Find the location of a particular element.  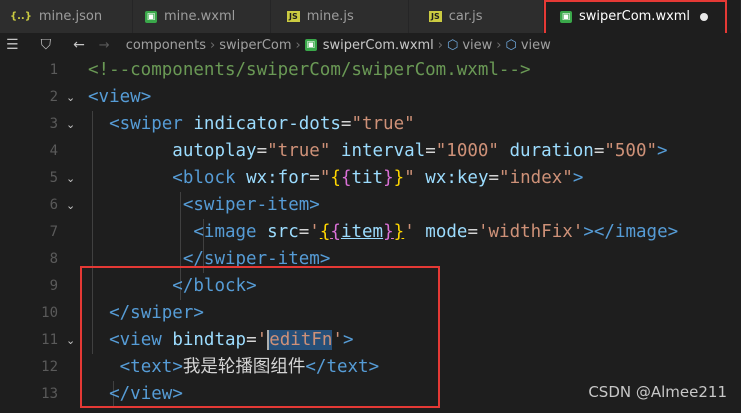

attr-name: wx:for is located at coordinates (278, 178).